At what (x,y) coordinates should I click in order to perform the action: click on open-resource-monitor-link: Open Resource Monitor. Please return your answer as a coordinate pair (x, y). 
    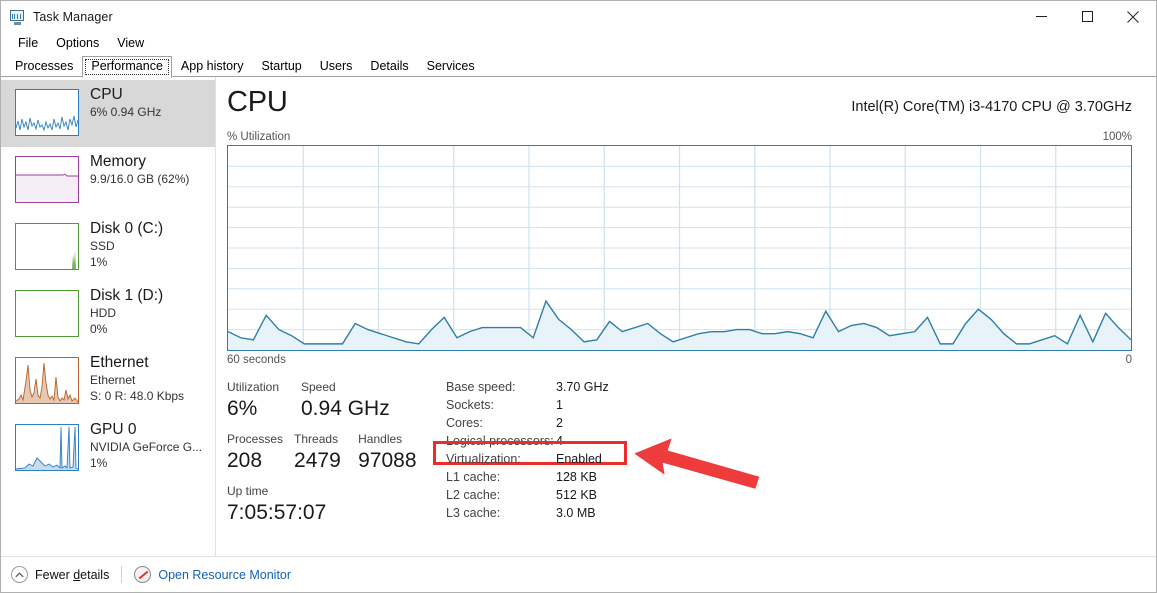
    Looking at the image, I should click on (212, 574).